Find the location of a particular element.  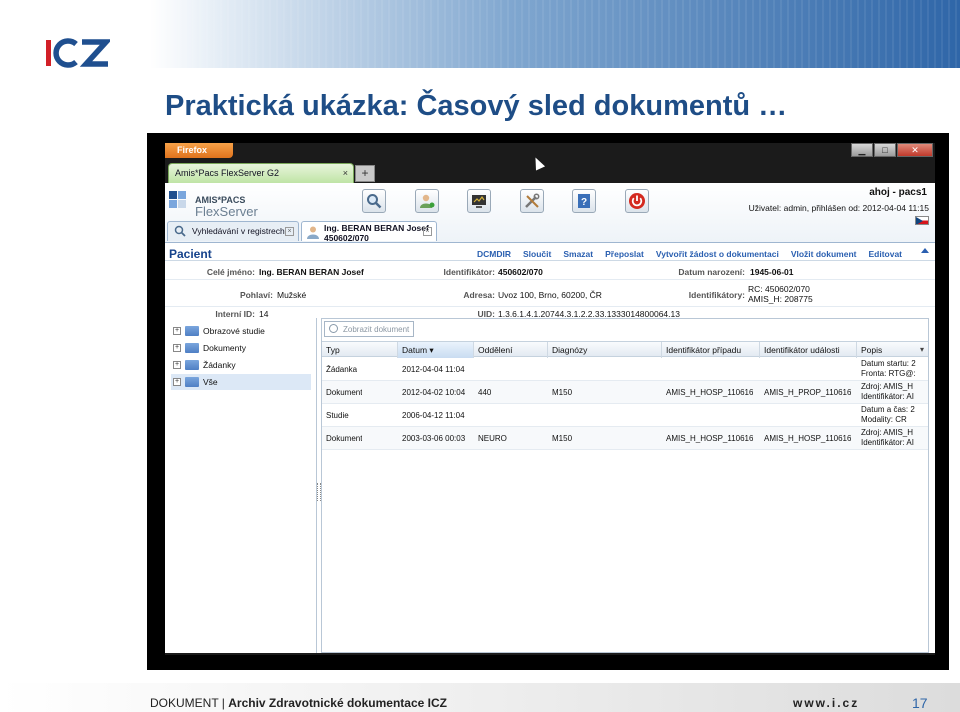

birth-label: Datum narození: is located at coordinates (711, 272).